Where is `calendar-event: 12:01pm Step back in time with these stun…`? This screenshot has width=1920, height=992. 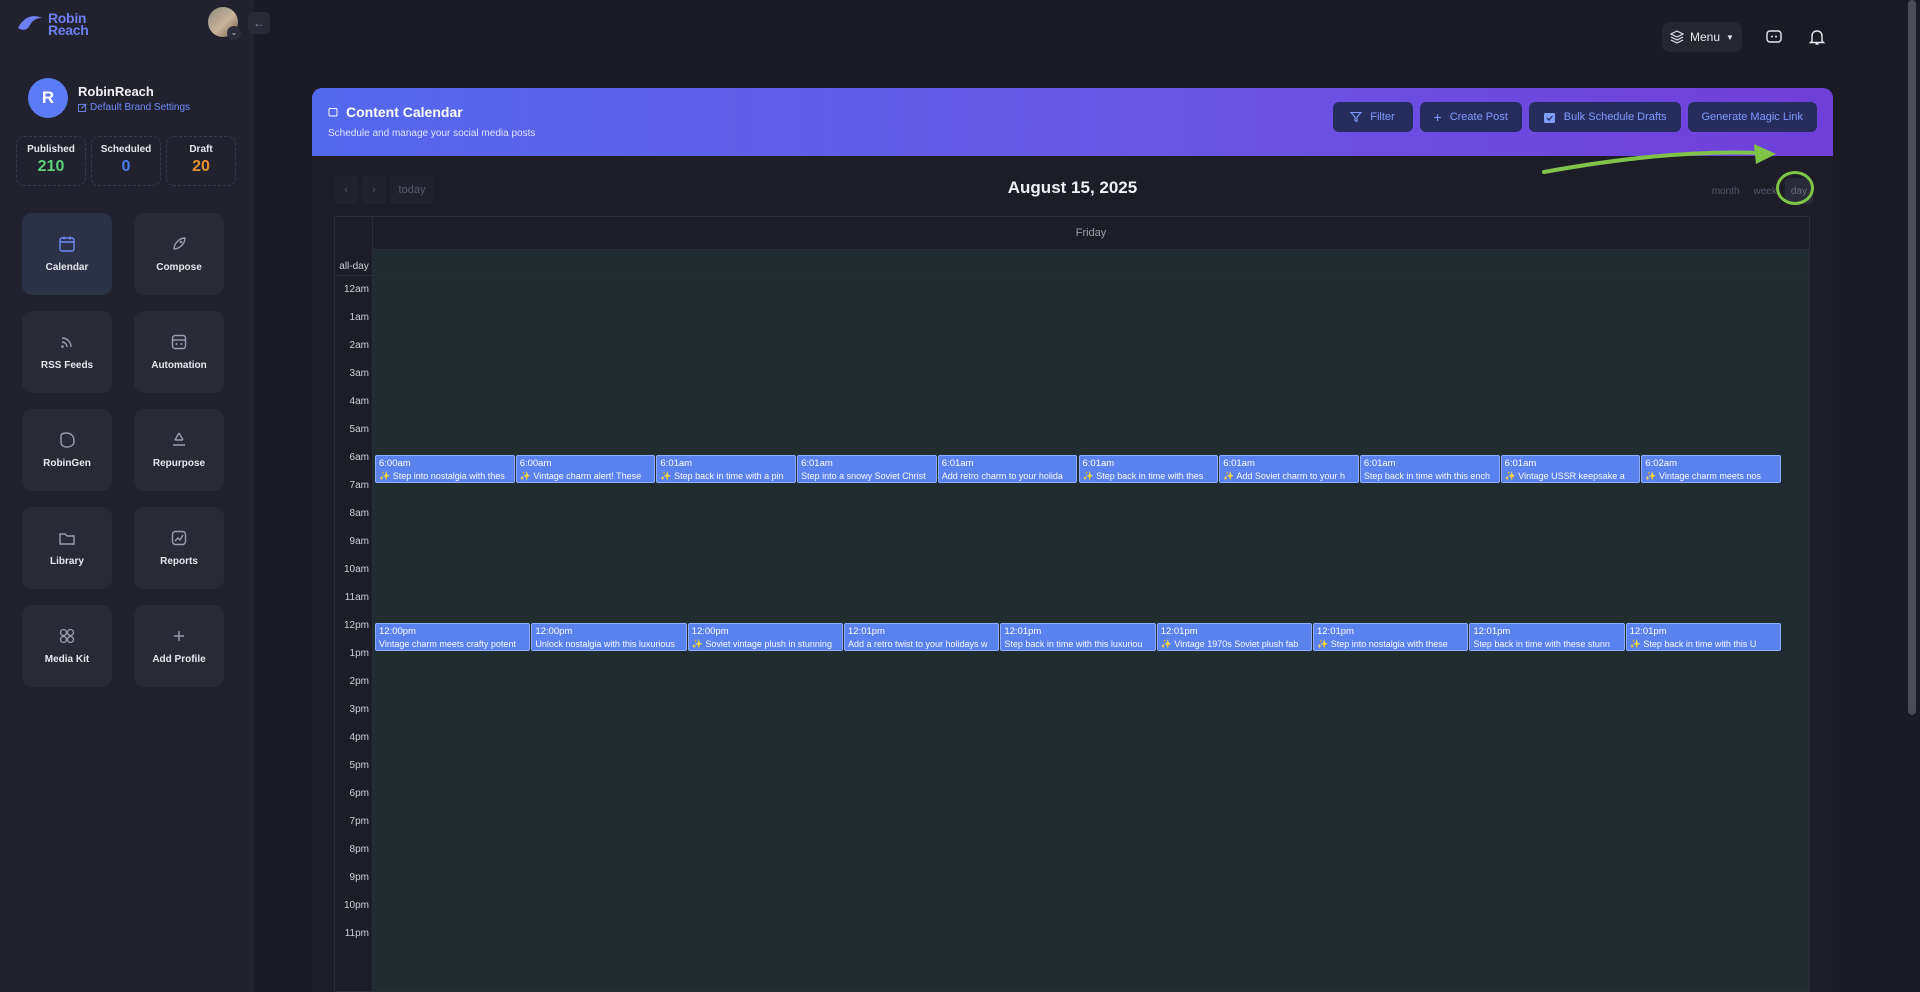
calendar-event: 12:01pm Step back in time with these stun… is located at coordinates (1547, 637).